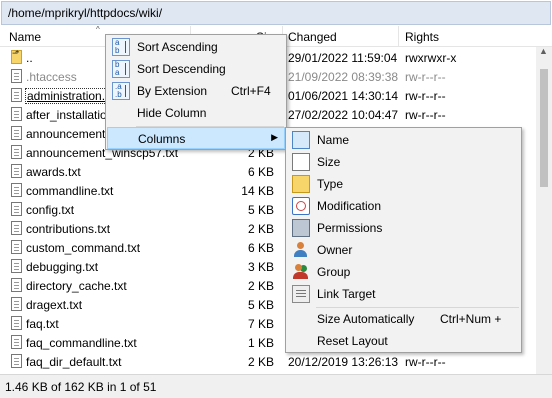 The image size is (552, 398). I want to click on file-name: .htaccess, so click(51, 77).